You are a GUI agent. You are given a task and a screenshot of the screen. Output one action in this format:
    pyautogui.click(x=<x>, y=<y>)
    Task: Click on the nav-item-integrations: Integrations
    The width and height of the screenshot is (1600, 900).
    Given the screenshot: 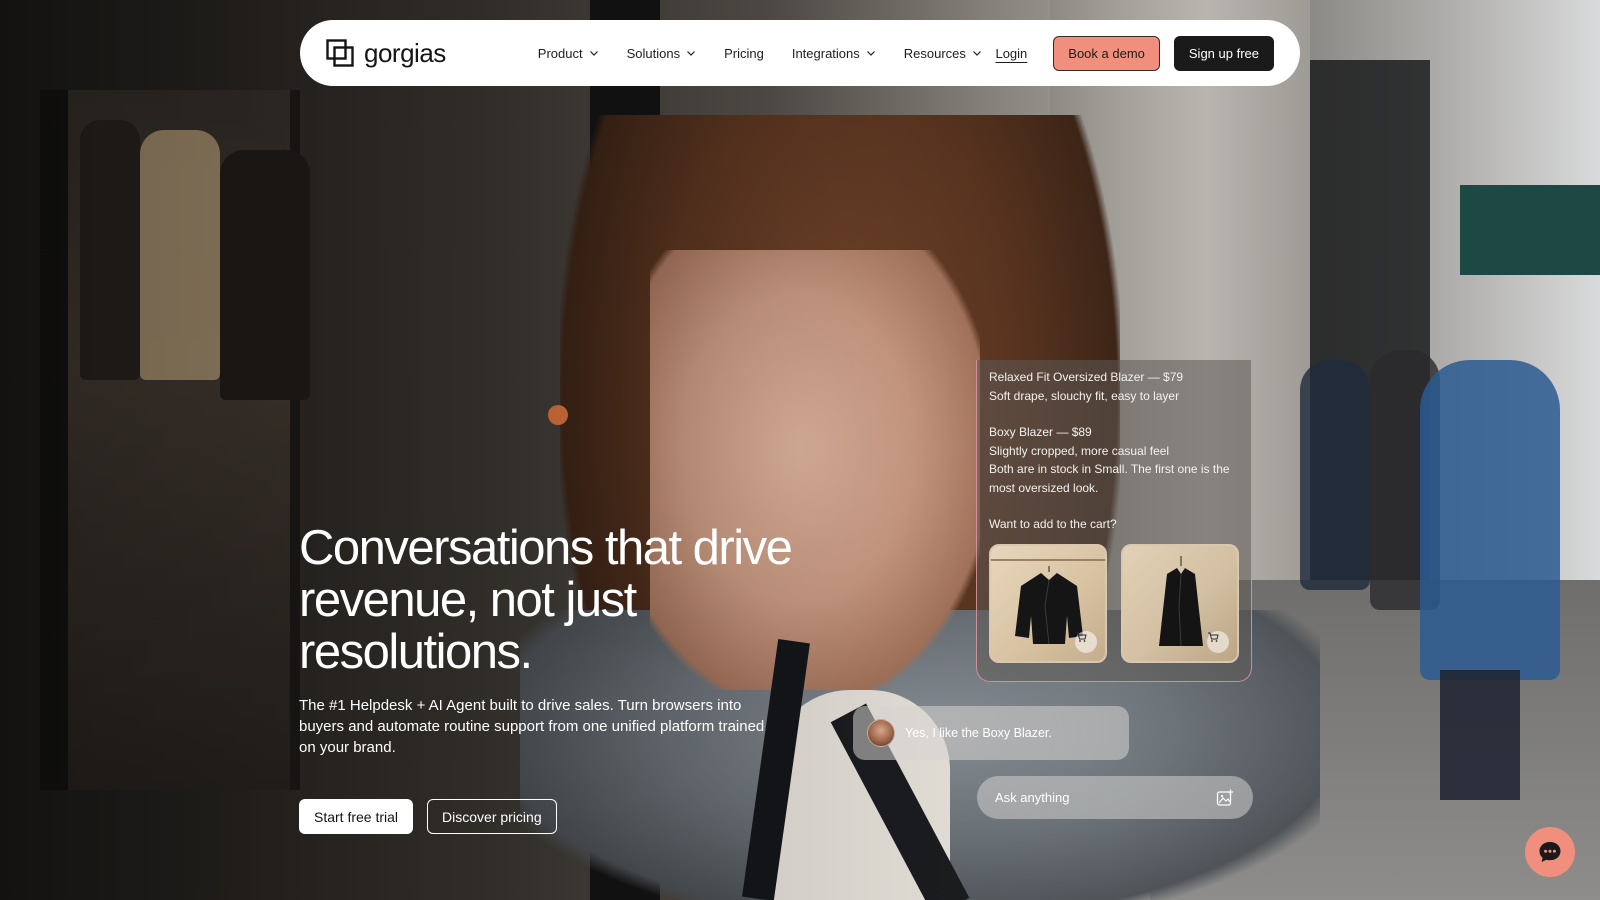 What is the action you would take?
    pyautogui.click(x=834, y=53)
    